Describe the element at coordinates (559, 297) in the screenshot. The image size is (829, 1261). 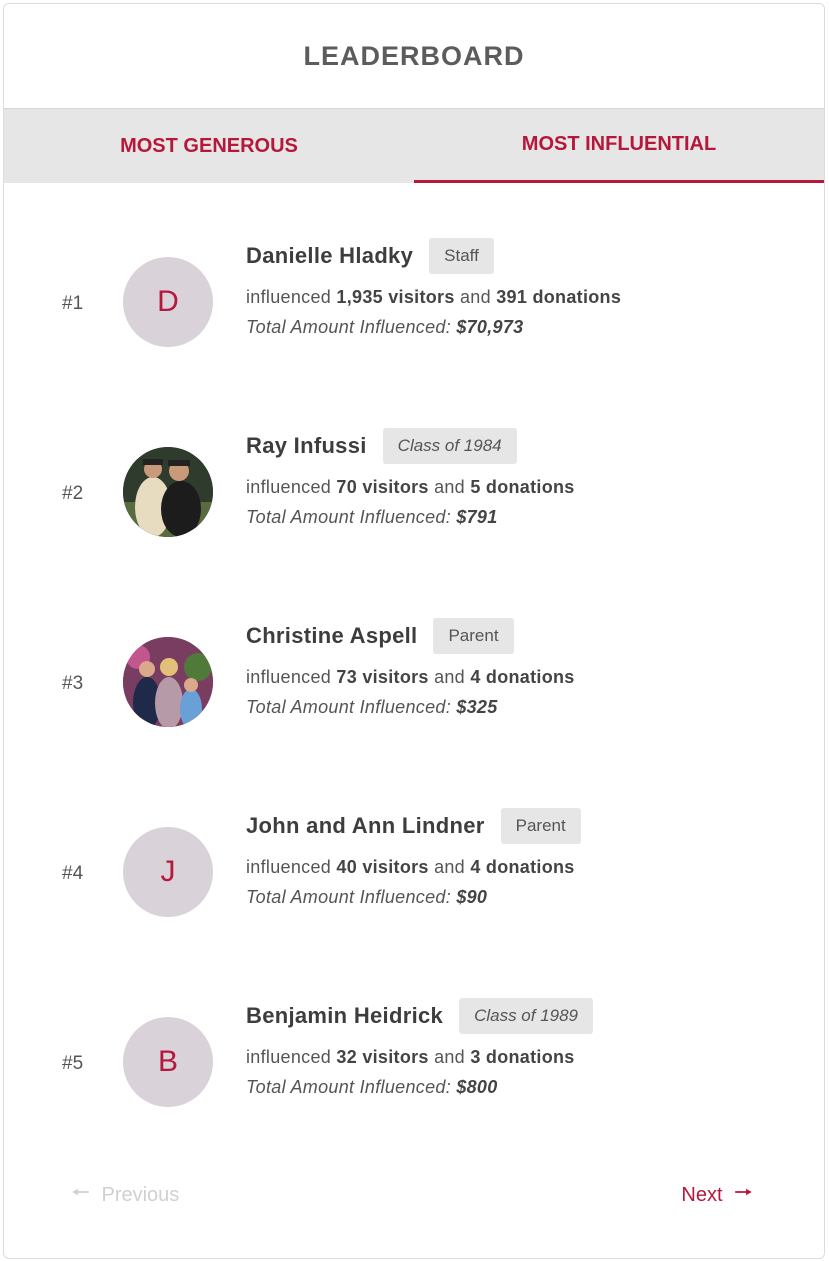
I see `donation-count: 391 donations` at that location.